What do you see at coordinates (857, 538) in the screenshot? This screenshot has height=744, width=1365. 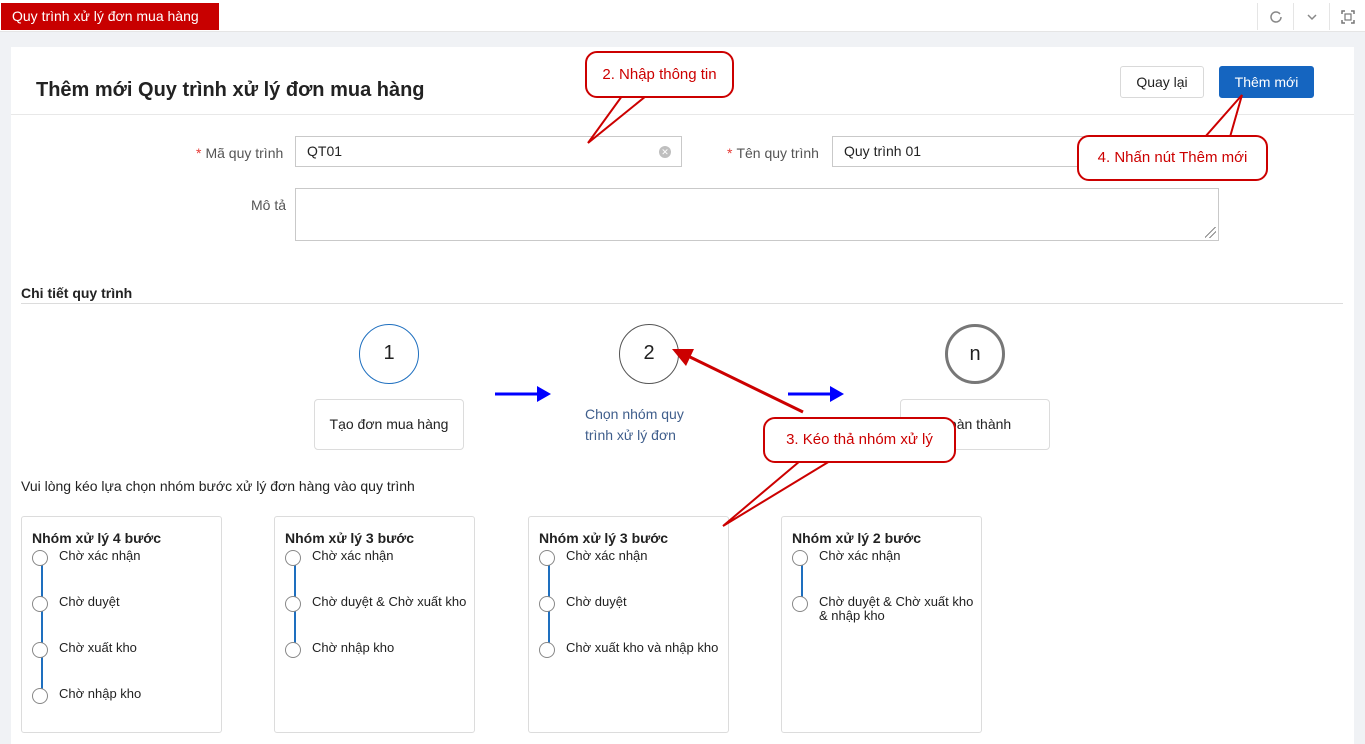 I see `group-title: Nhóm xử lý 2 bước` at bounding box center [857, 538].